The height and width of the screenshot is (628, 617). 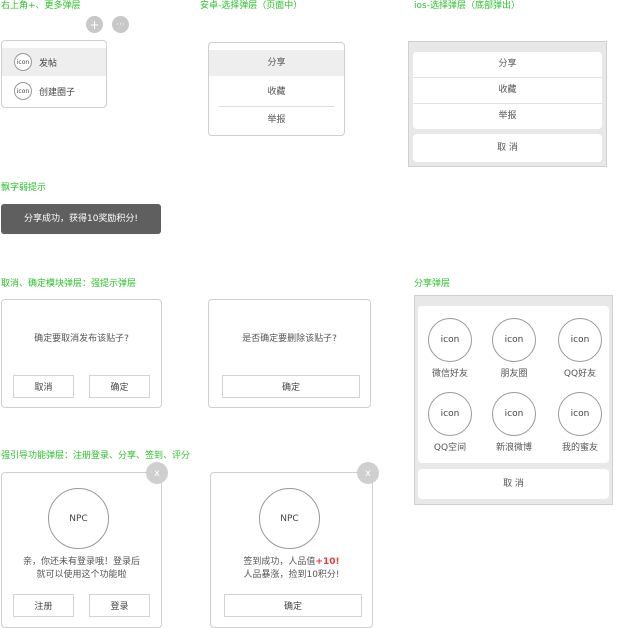 I want to click on guide-dialog-login: NPC 亲，你还未有登录哦！登录后 就可以使用这个功能啦 注册 登录, so click(x=81, y=550).